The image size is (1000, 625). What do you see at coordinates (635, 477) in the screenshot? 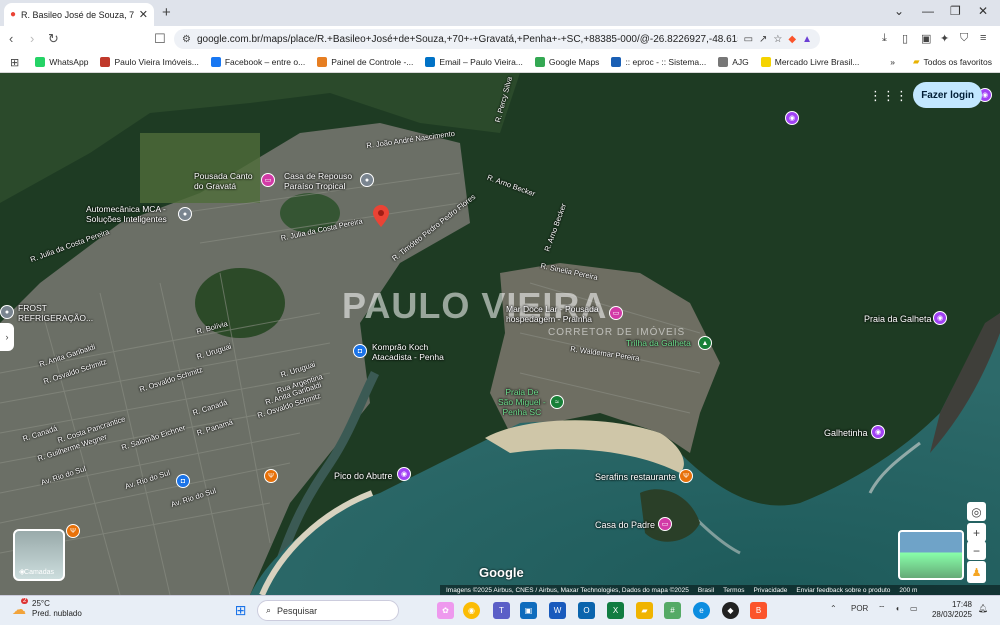
I see `place-label: Serafins restaurante` at bounding box center [635, 477].